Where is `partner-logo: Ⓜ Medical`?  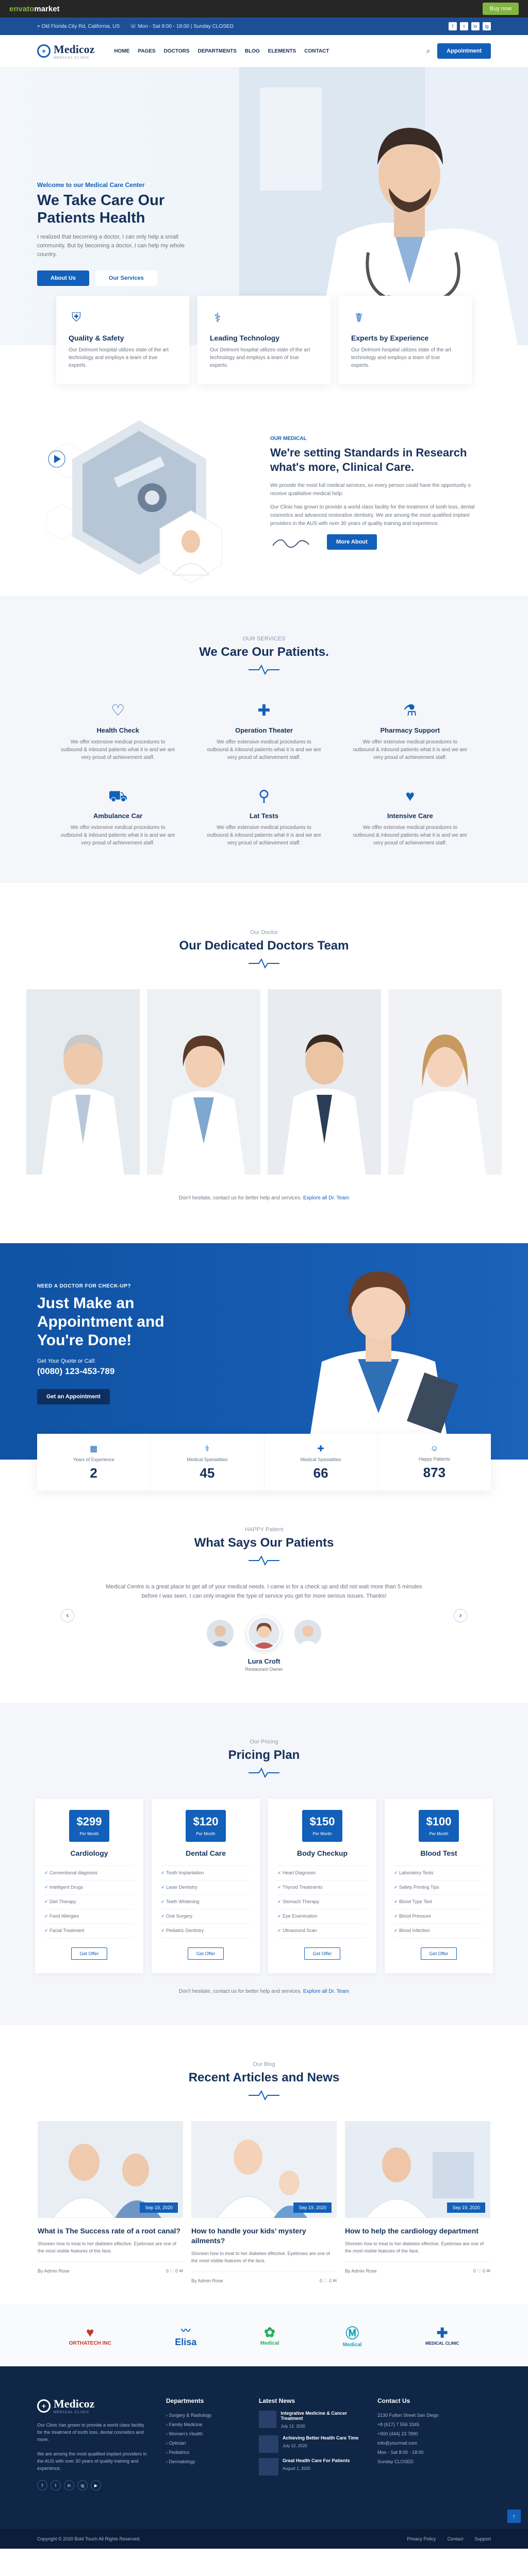 partner-logo: Ⓜ Medical is located at coordinates (352, 2335).